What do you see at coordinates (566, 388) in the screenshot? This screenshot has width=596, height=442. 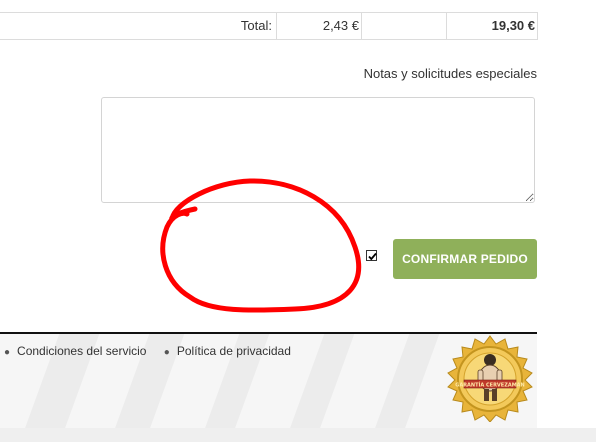 I see `footer-right-area` at bounding box center [566, 388].